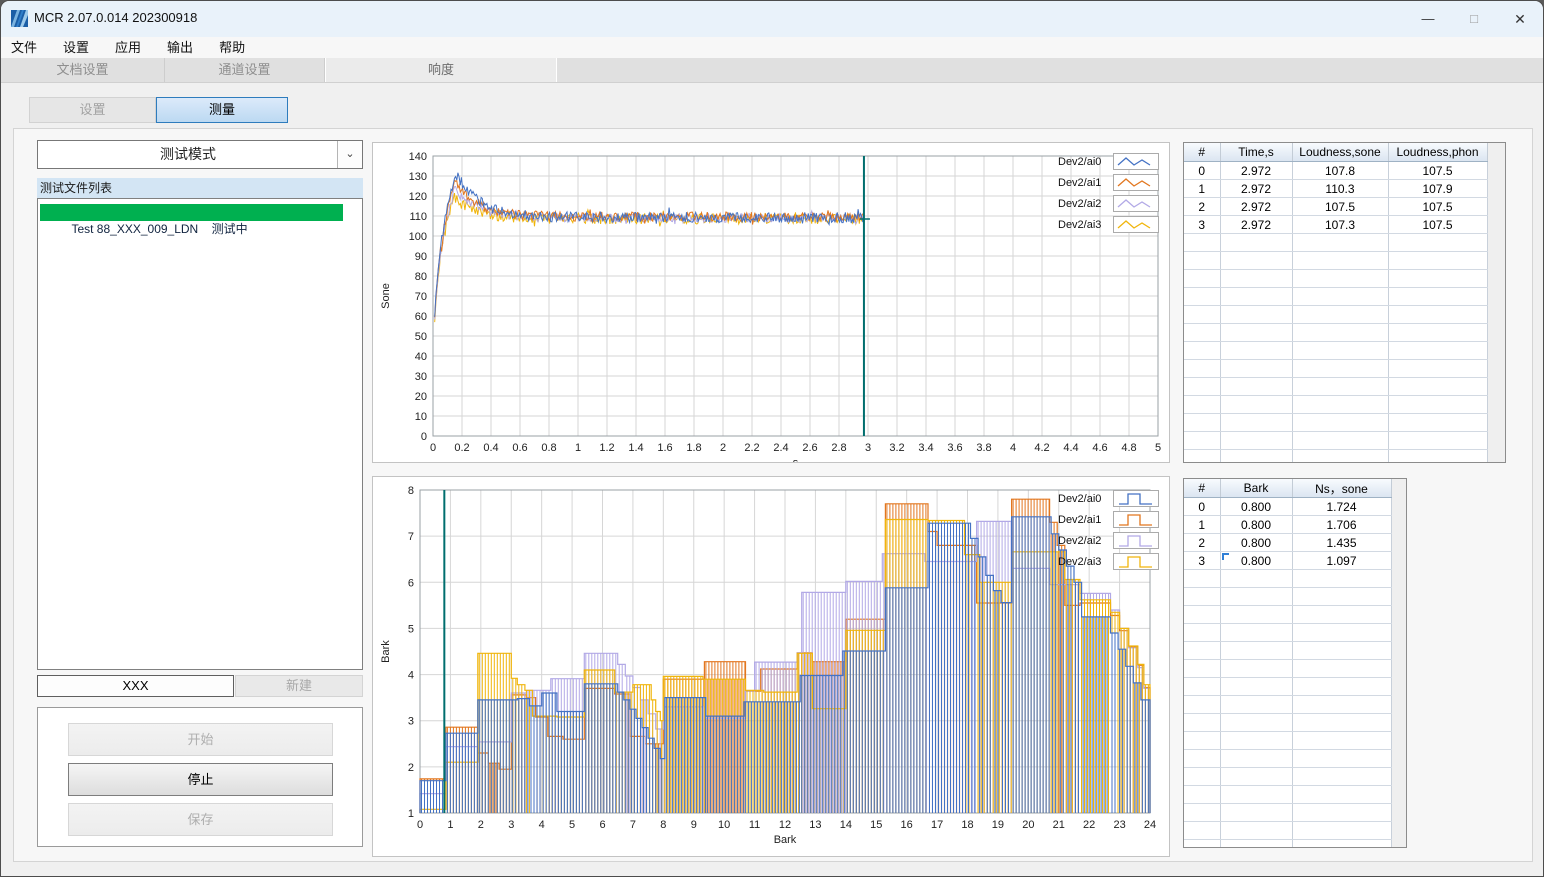 The height and width of the screenshot is (877, 1544). Describe the element at coordinates (76, 47) in the screenshot. I see `menu-item-1: 设置` at that location.